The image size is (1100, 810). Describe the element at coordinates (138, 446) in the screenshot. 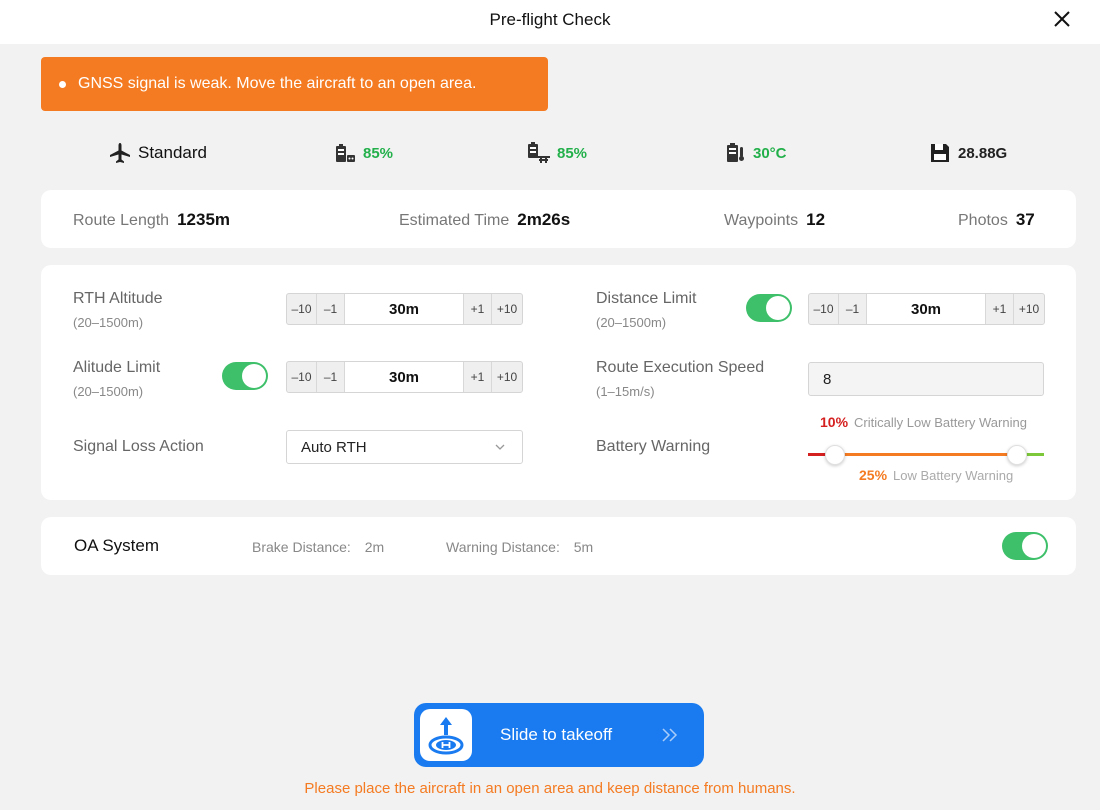

I see `signal-loss-label: Signal Loss Action` at that location.